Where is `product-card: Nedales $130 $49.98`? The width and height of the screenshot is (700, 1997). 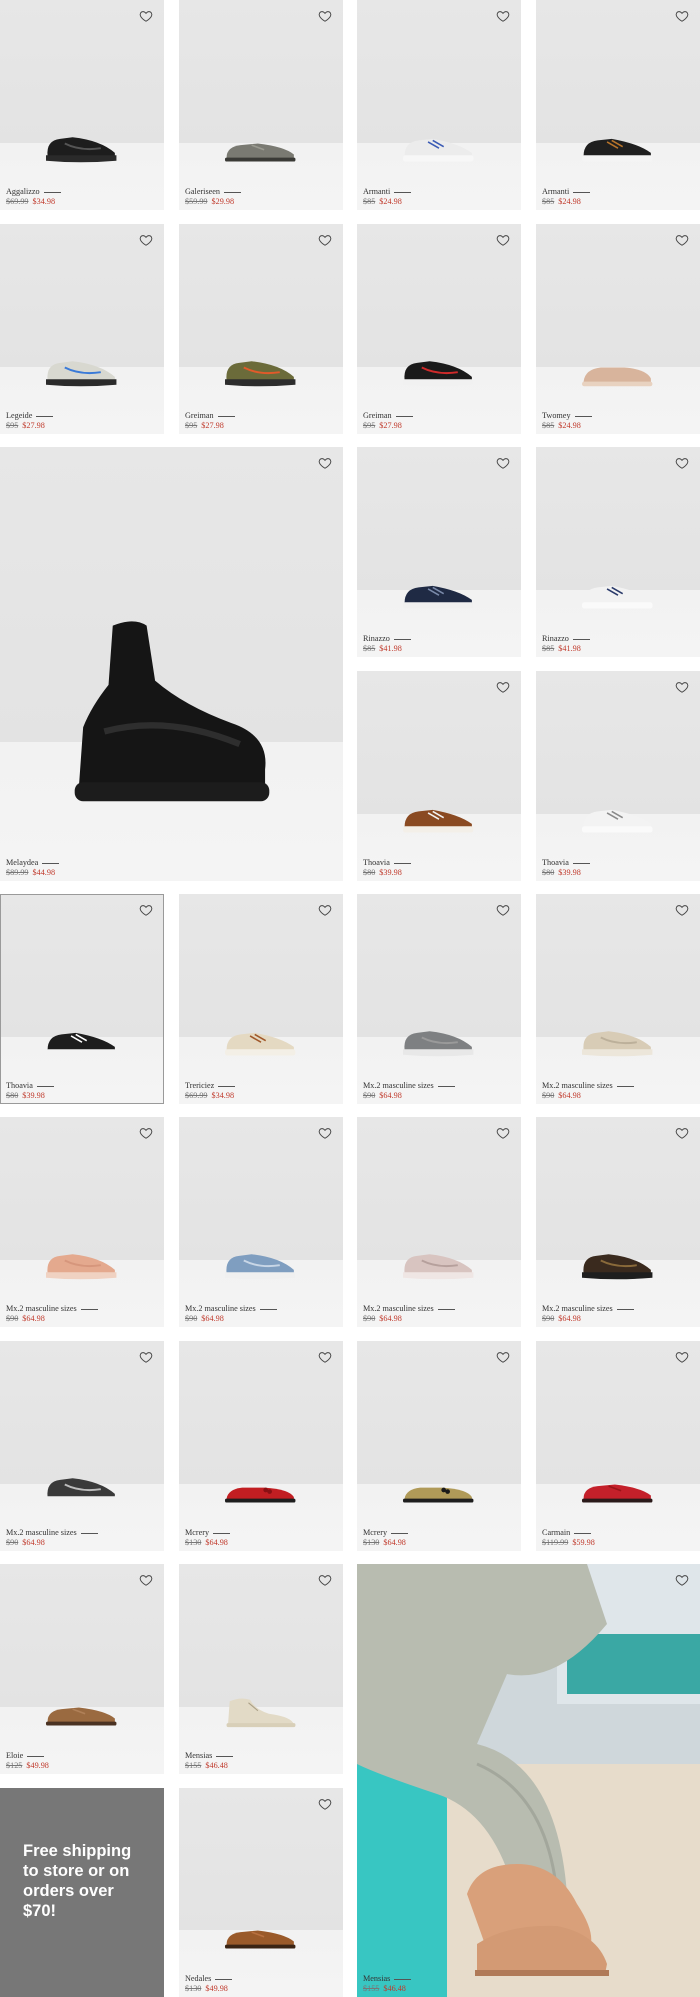 product-card: Nedales $130 $49.98 is located at coordinates (261, 1892).